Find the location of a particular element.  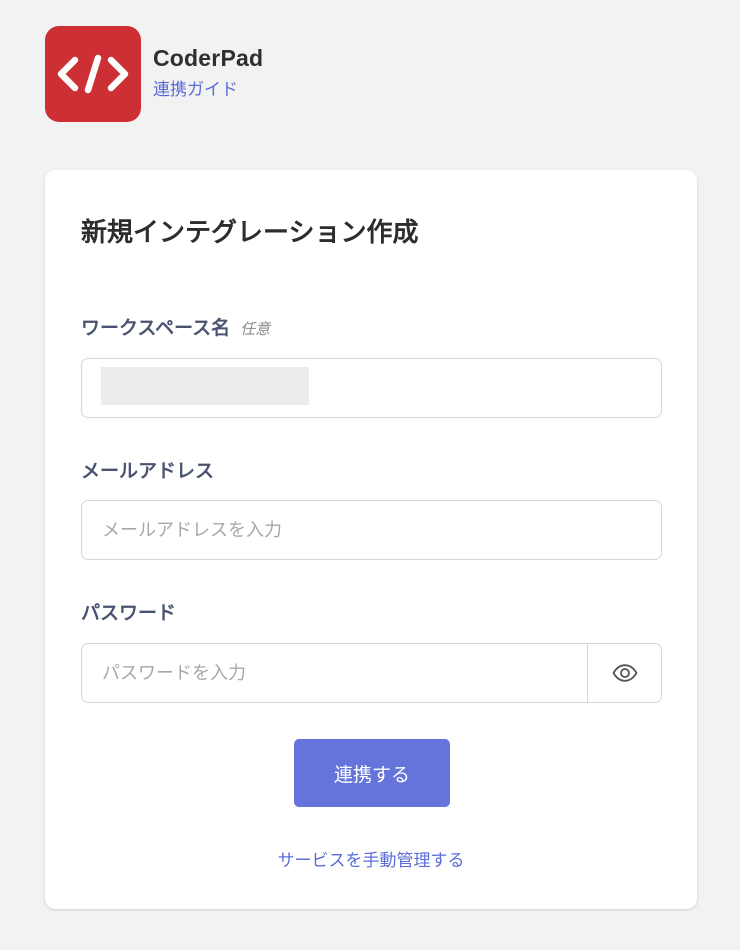

brand-block: CoderPad 連携ガイド is located at coordinates (208, 72).